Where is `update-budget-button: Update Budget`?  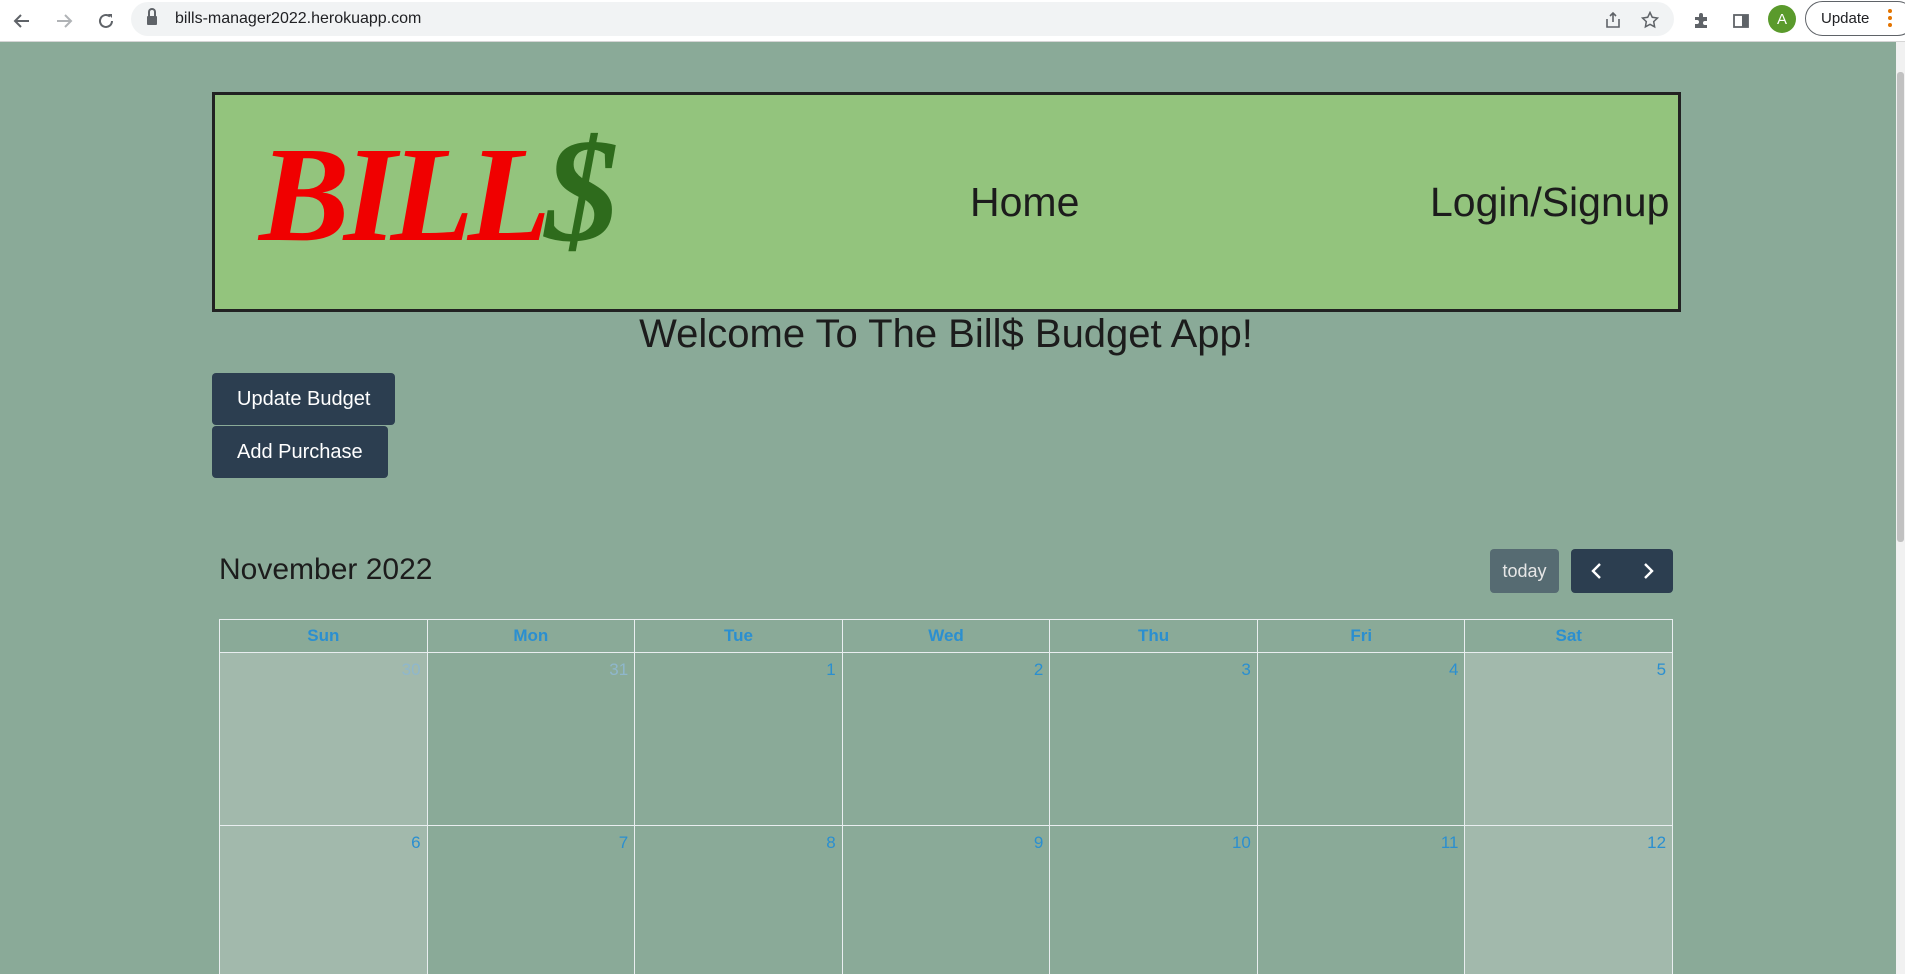 update-budget-button: Update Budget is located at coordinates (304, 399).